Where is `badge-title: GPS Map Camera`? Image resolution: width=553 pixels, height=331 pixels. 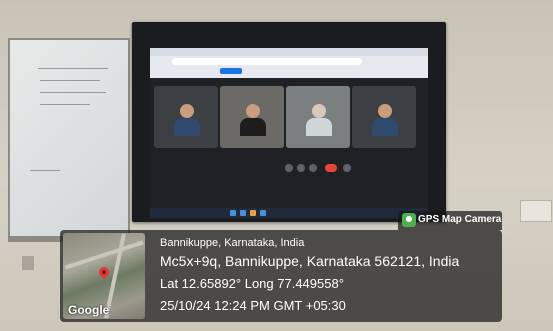
badge-title: GPS Map Camera is located at coordinates (460, 219).